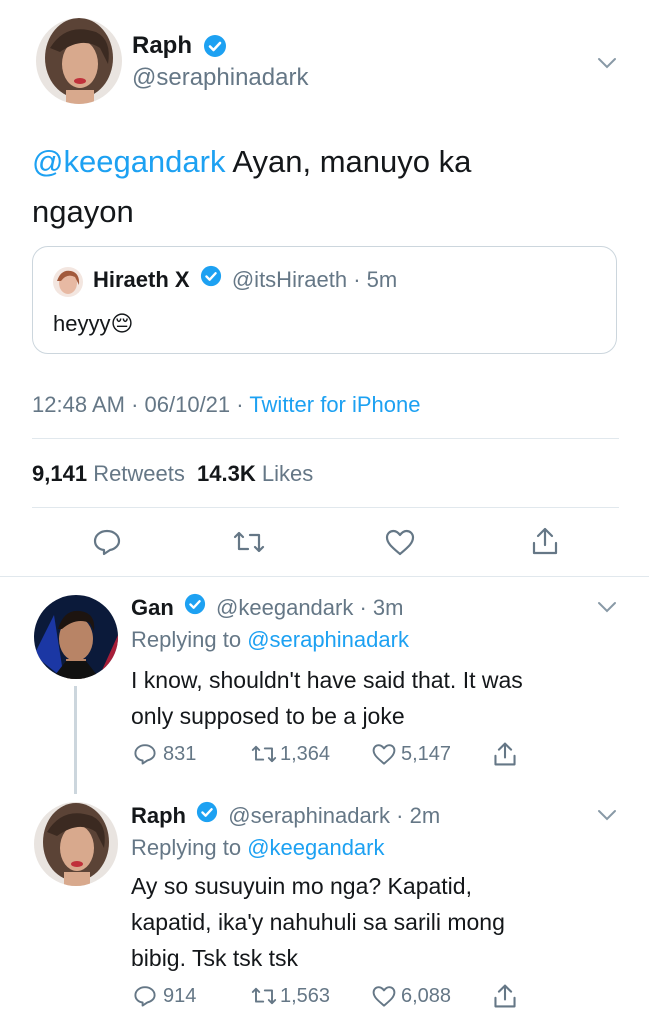  Describe the element at coordinates (348, 161) in the screenshot. I see `tweet-text-part: Ayan, manuyo ka` at that location.